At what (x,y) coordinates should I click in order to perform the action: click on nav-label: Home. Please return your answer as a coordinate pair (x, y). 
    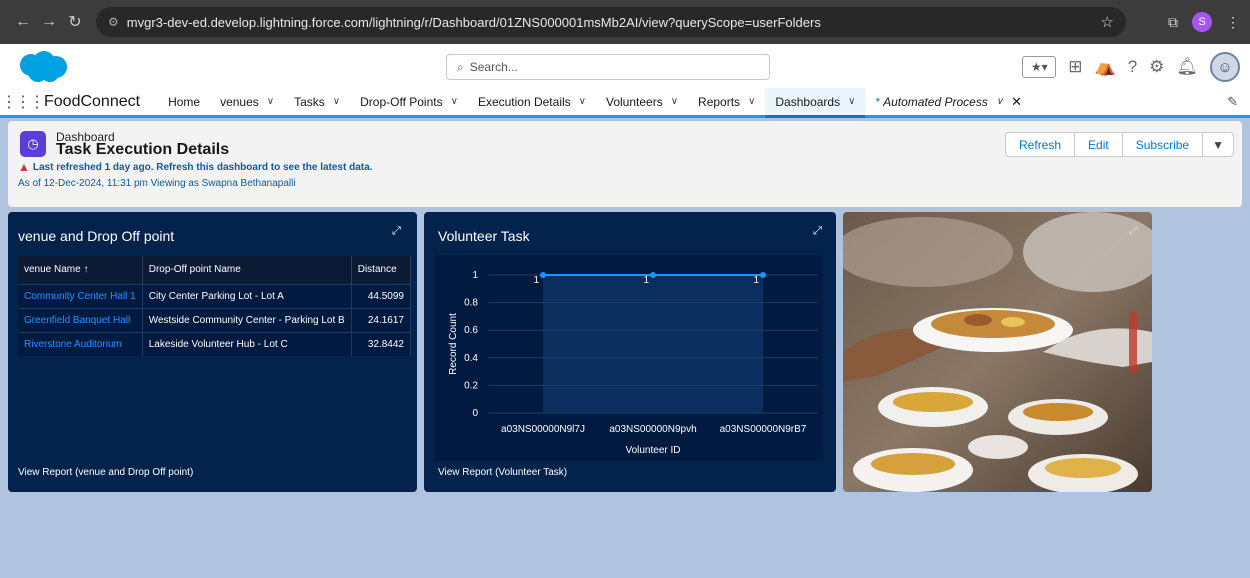
    Looking at the image, I should click on (184, 101).